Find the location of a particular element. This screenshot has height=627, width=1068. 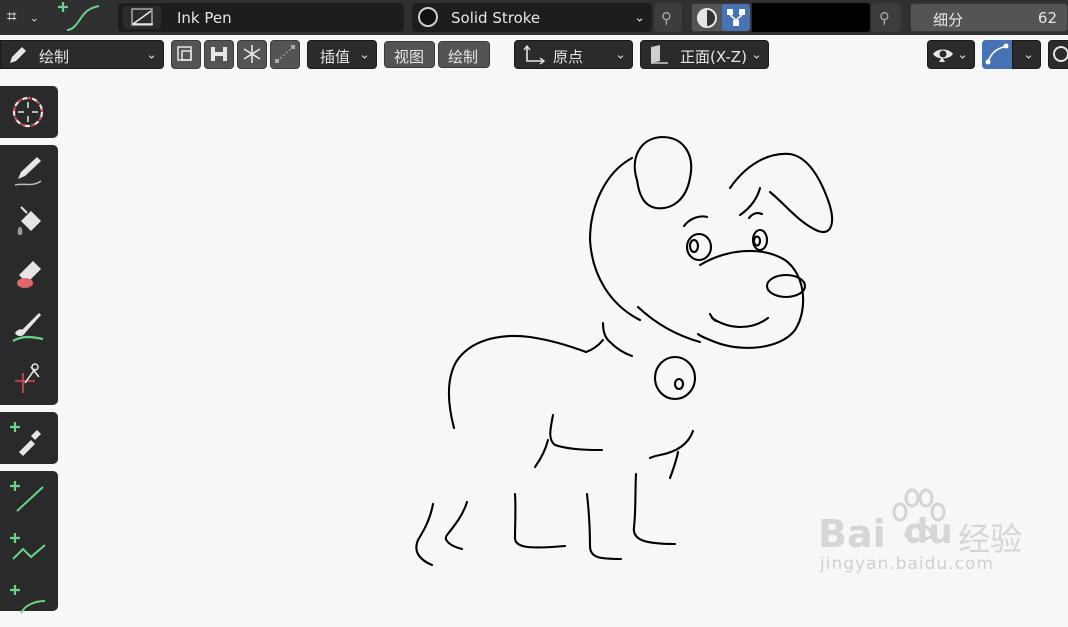

baidu-watermark: Bai du 经验 jingyan.baidu.com is located at coordinates (938, 531).